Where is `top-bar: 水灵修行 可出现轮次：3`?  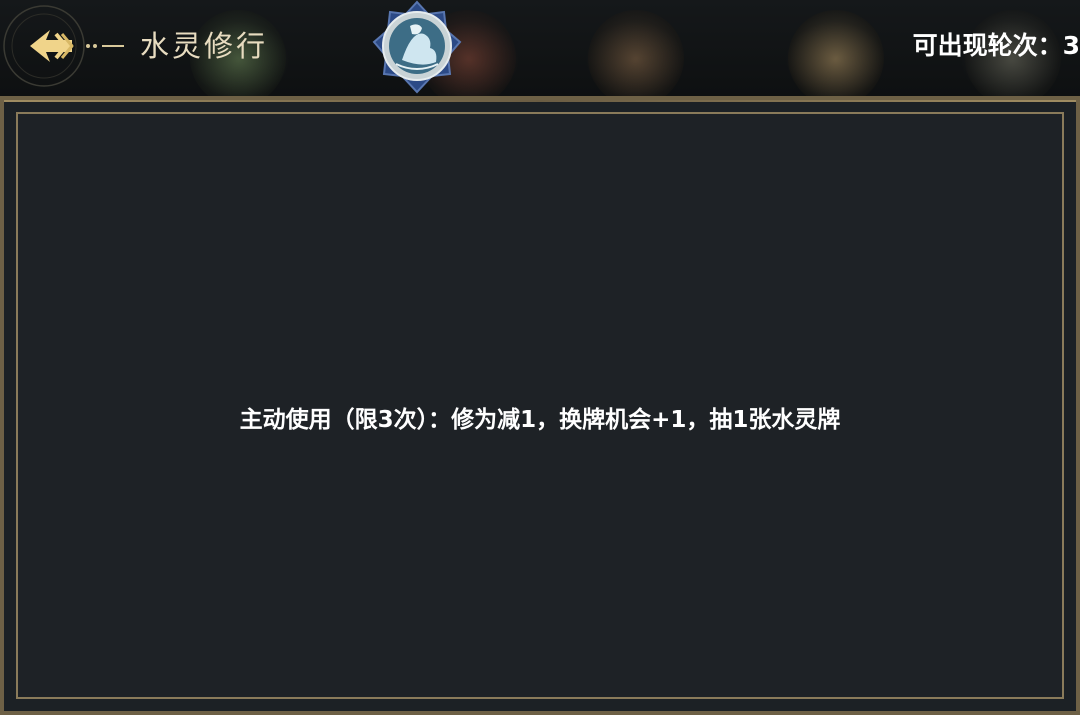
top-bar: 水灵修行 可出现轮次：3 is located at coordinates (540, 53).